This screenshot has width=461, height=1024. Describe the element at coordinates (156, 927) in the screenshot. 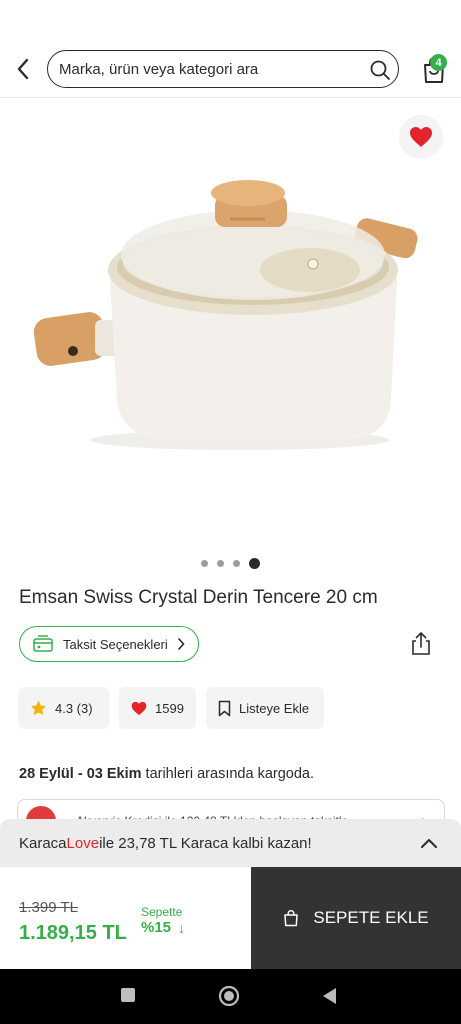

I see `basket-discount-value: %15` at that location.